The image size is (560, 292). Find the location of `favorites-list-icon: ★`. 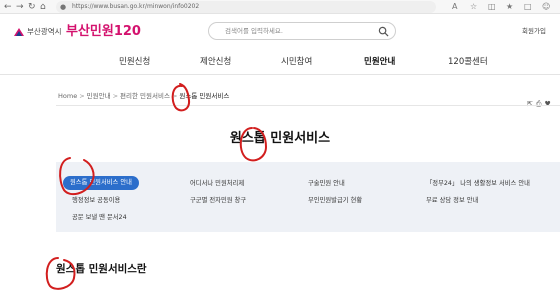

favorites-list-icon: ★ is located at coordinates (509, 7).